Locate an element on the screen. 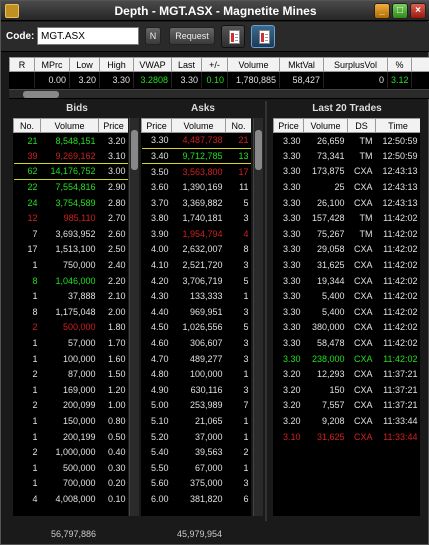 The height and width of the screenshot is (545, 429). trade-row: 3.20 12,293 CXA 11:37:21 is located at coordinates (347, 374).